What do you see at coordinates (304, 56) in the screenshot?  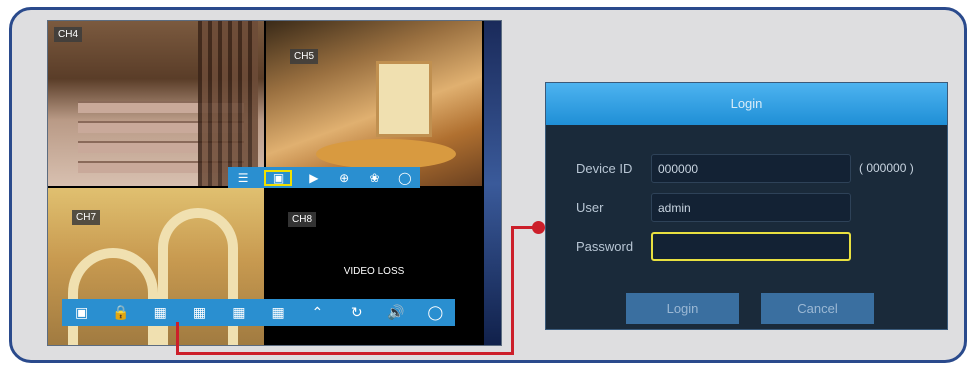 I see `channel-label: CH5` at bounding box center [304, 56].